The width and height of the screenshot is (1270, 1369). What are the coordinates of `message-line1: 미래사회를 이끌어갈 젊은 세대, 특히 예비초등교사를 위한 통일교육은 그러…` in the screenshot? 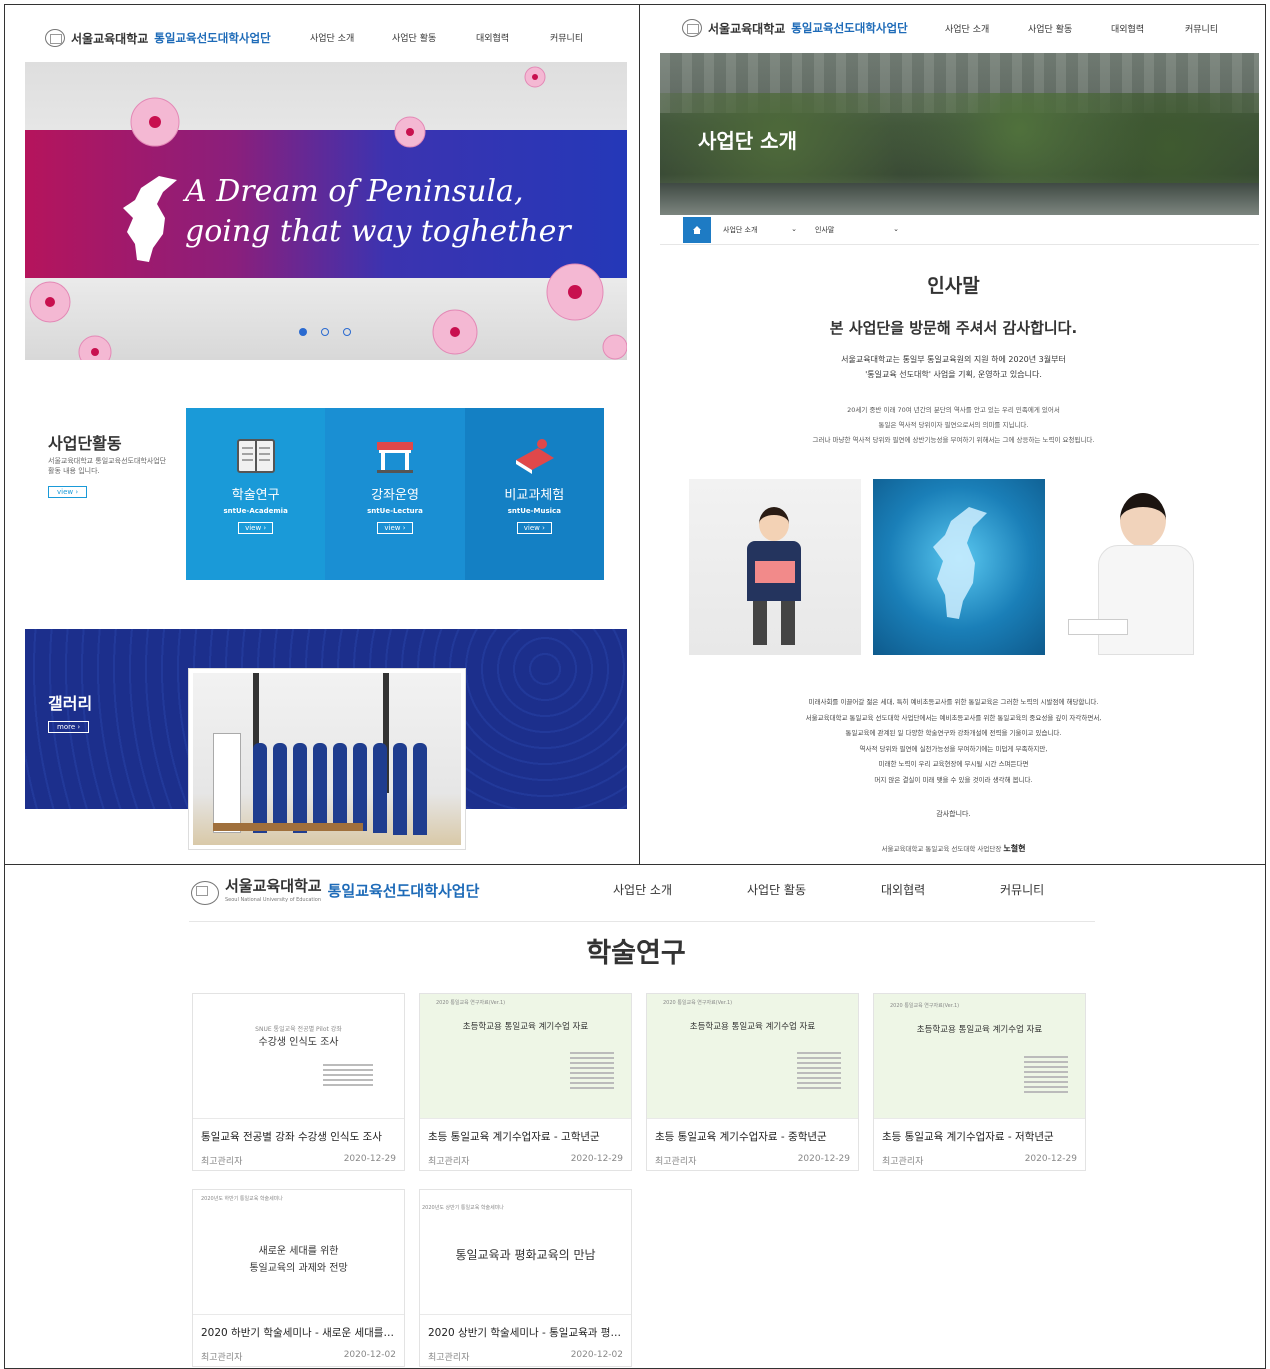 It's located at (953, 702).